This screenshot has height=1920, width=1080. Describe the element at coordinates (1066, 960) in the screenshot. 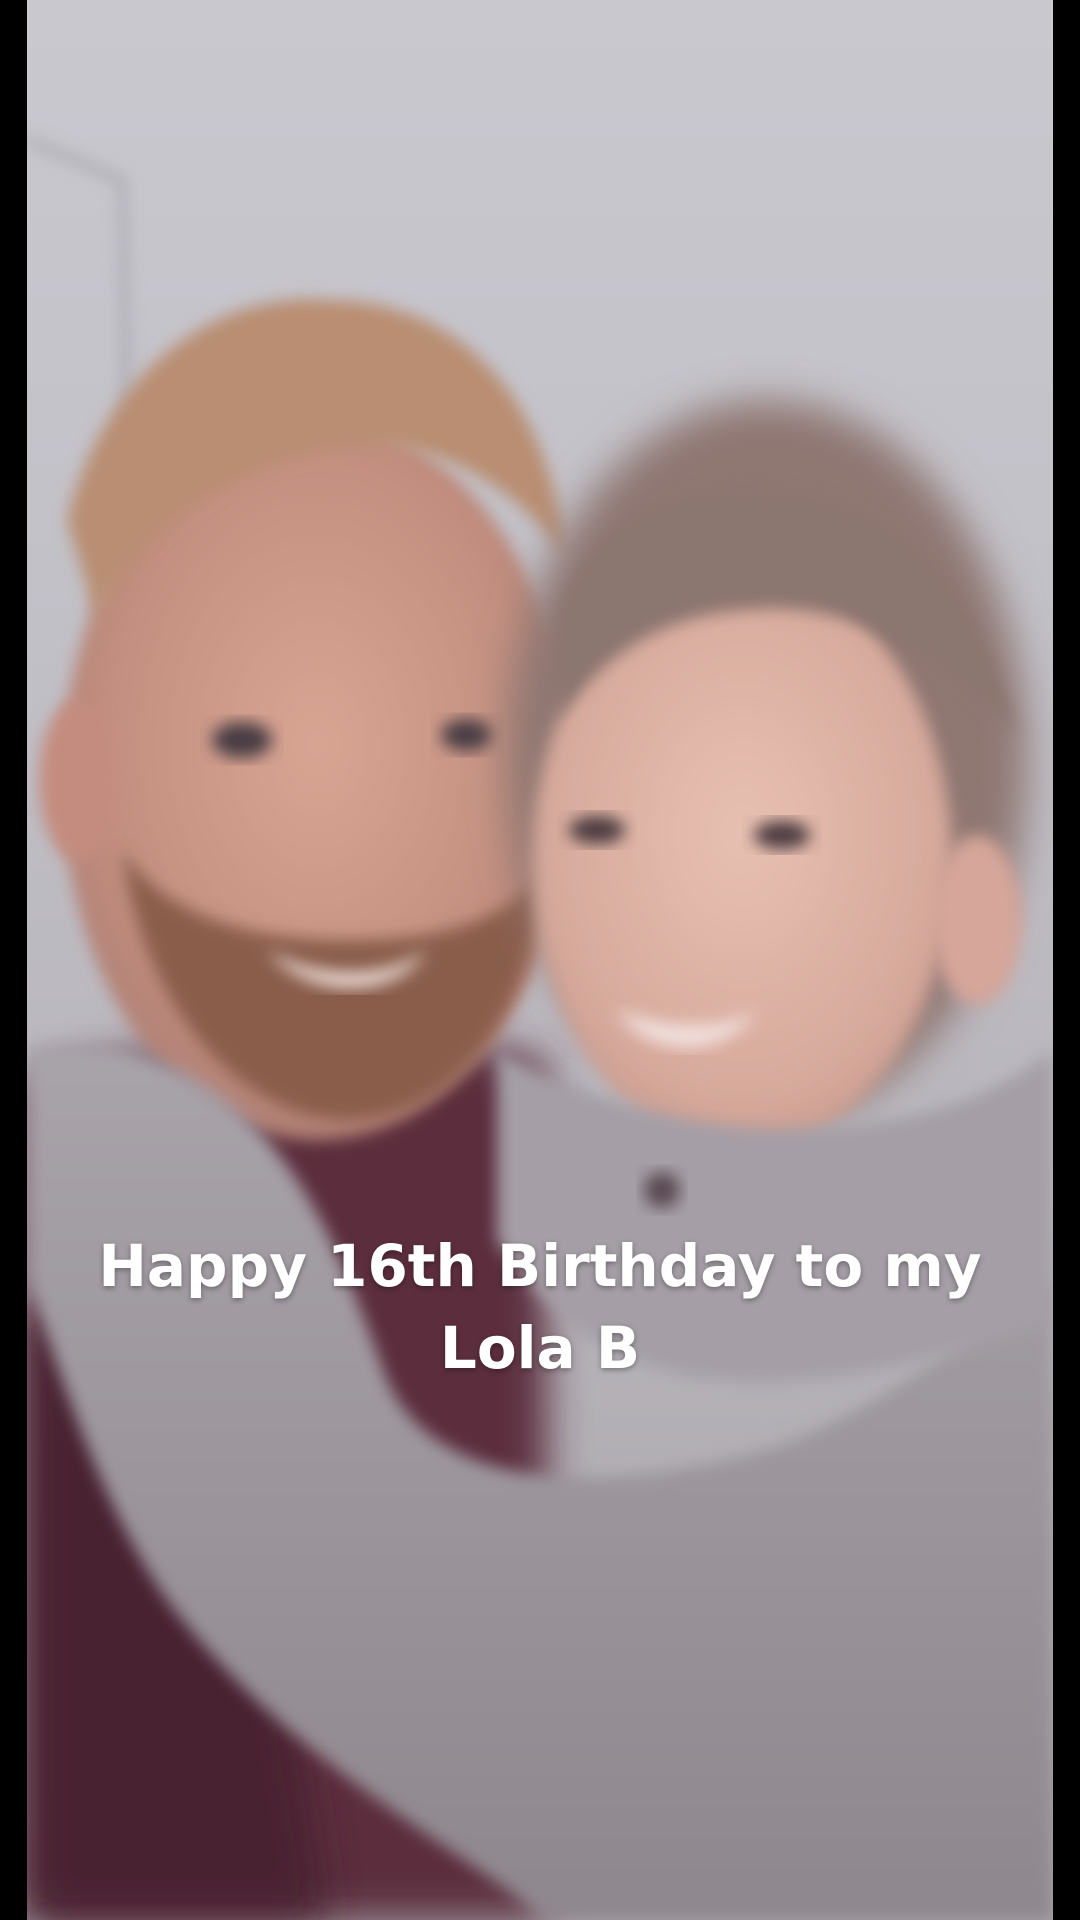

I see `letterbox-right` at that location.